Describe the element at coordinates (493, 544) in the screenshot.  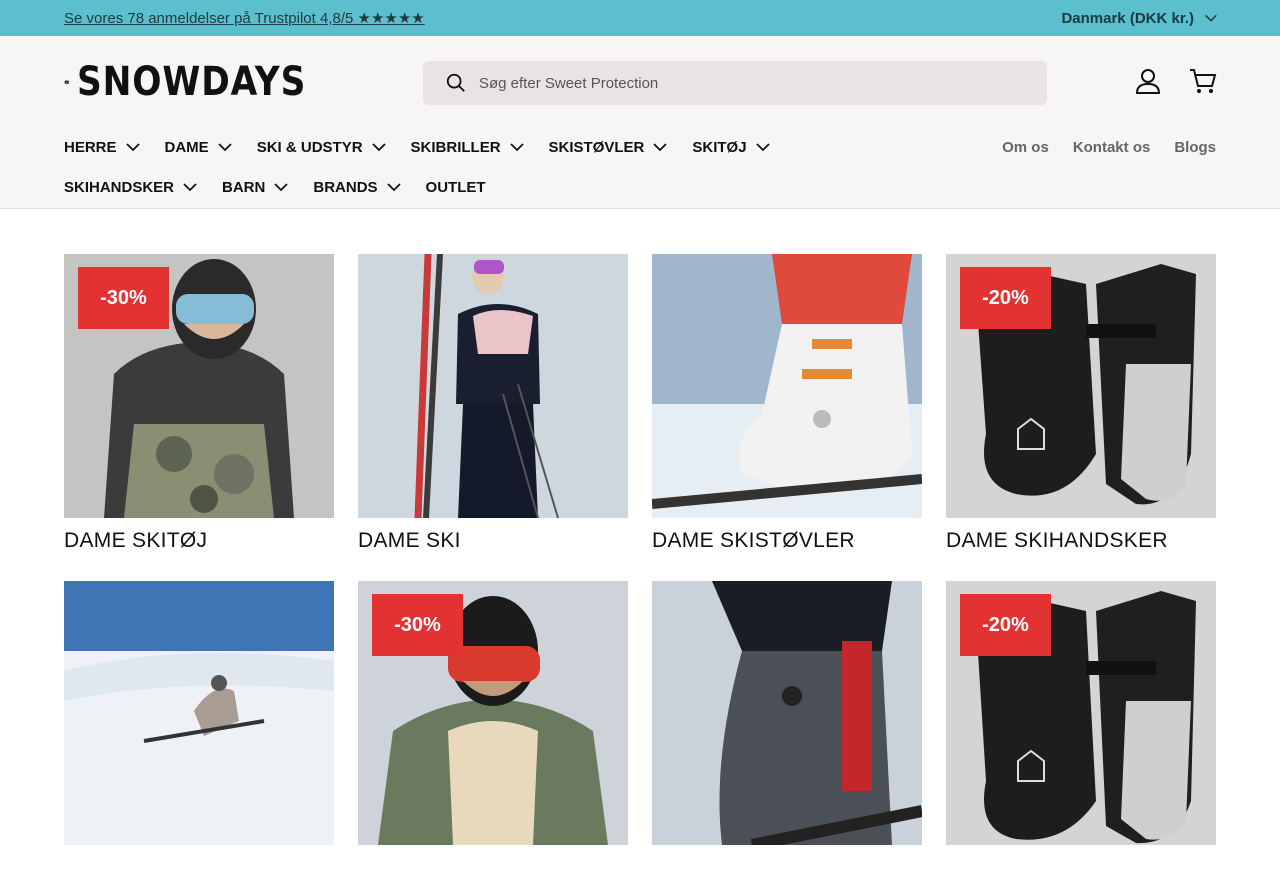
I see `category-title: DAME SKI` at that location.